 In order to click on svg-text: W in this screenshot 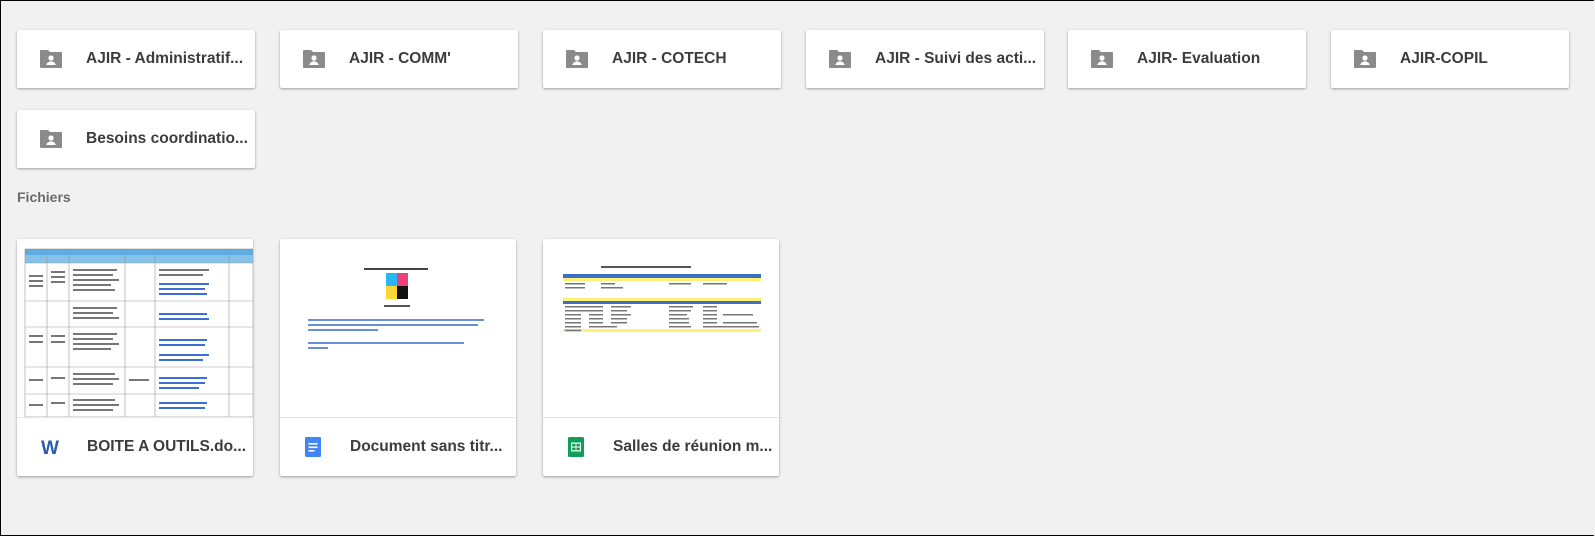, I will do `click(50, 447)`.